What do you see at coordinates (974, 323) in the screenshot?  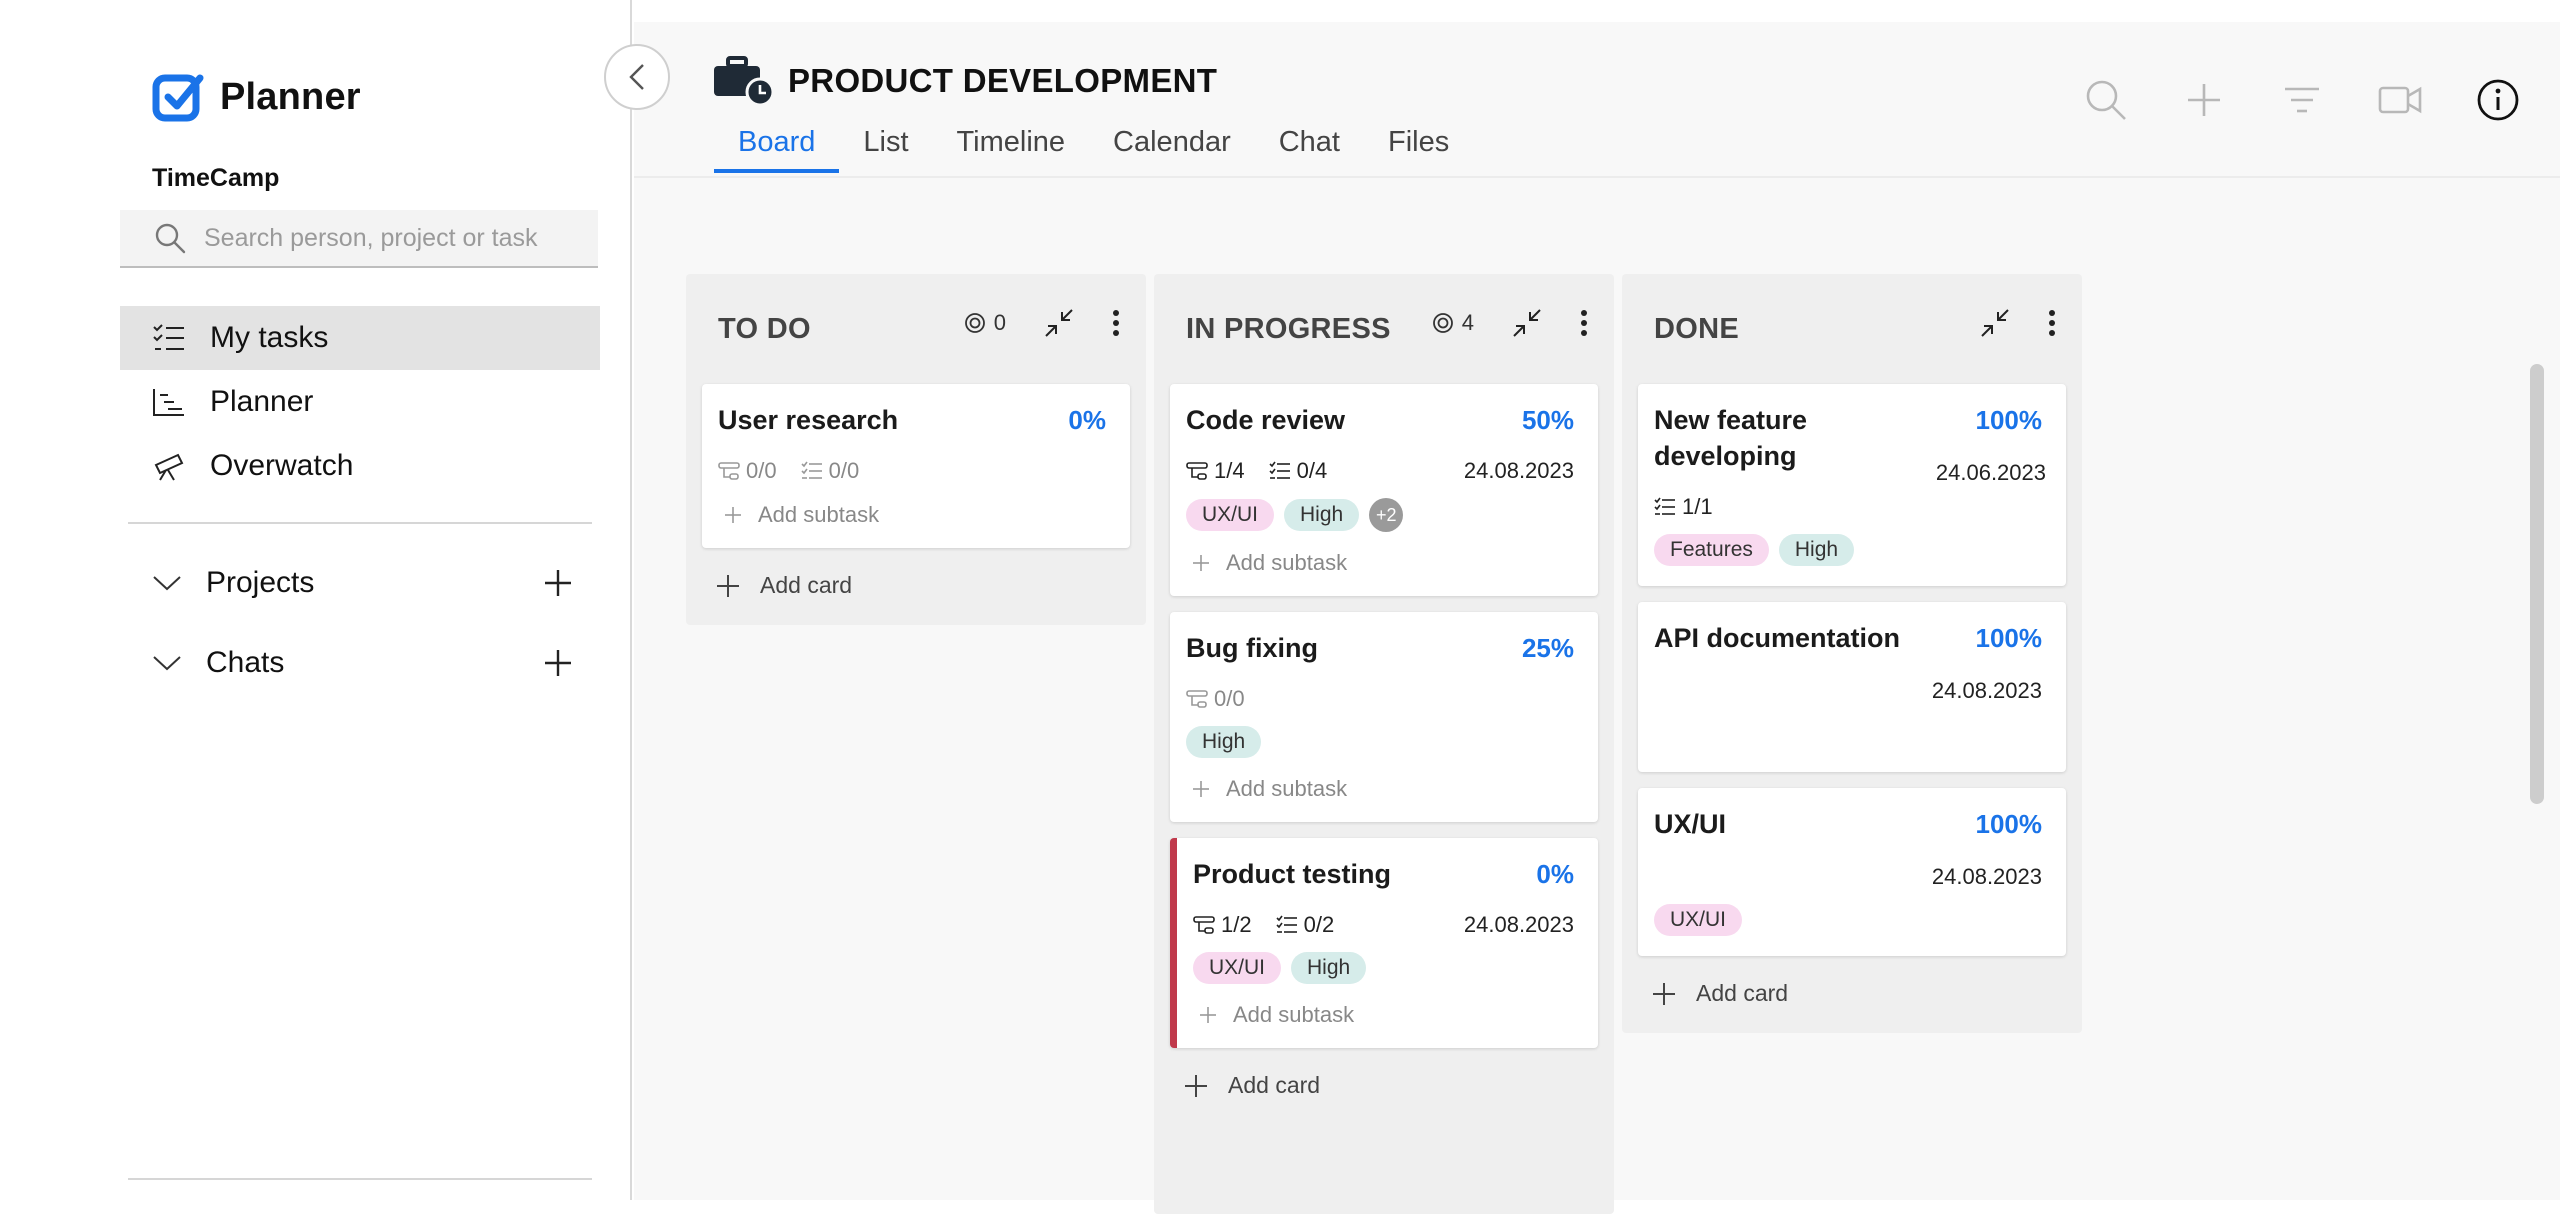 I see `target-icon` at bounding box center [974, 323].